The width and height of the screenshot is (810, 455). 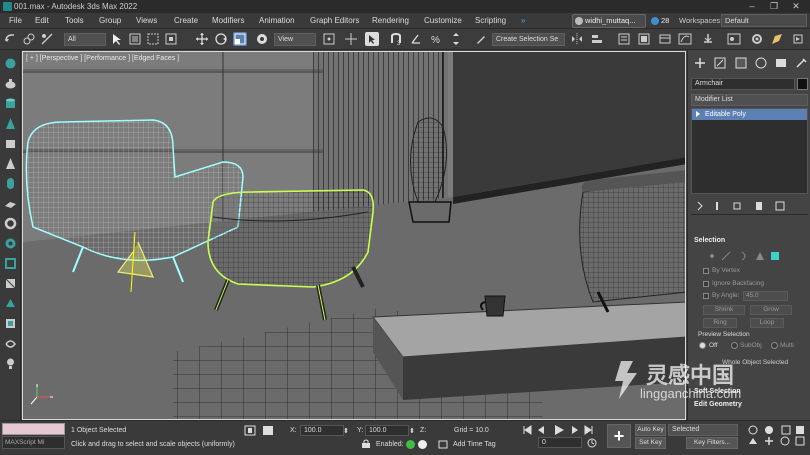 I want to click on rendered-frame-window-icon, so click(x=777, y=39).